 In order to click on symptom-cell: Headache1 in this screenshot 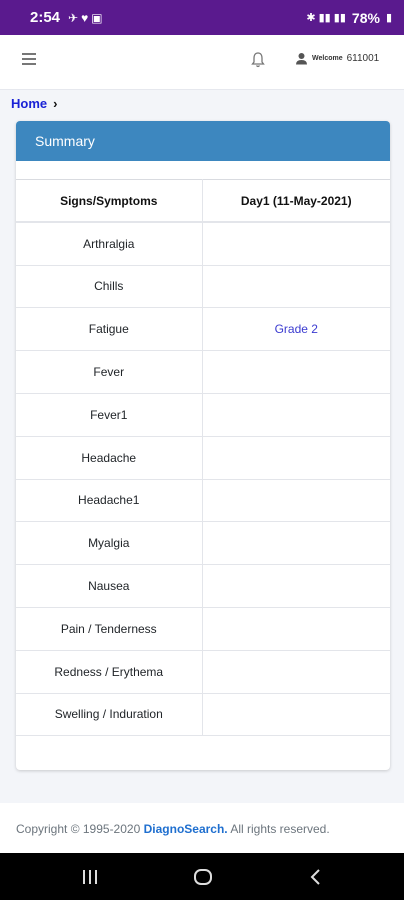, I will do `click(109, 500)`.